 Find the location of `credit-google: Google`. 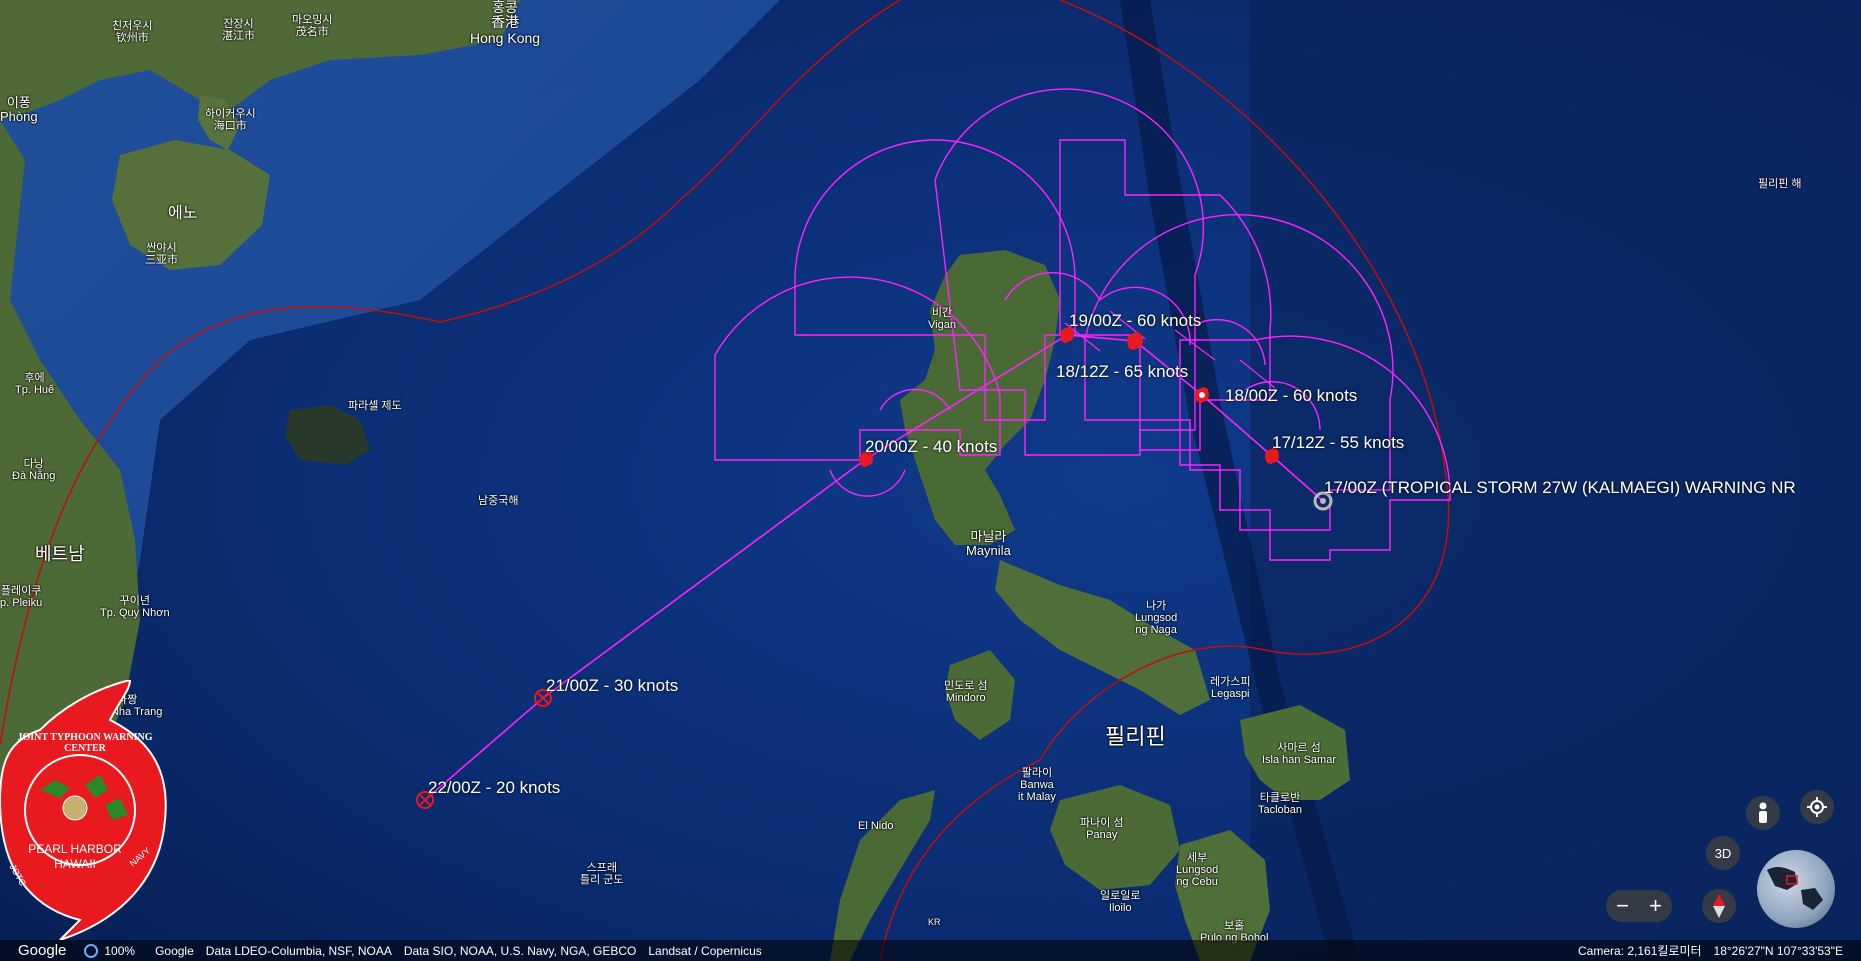

credit-google: Google is located at coordinates (174, 950).